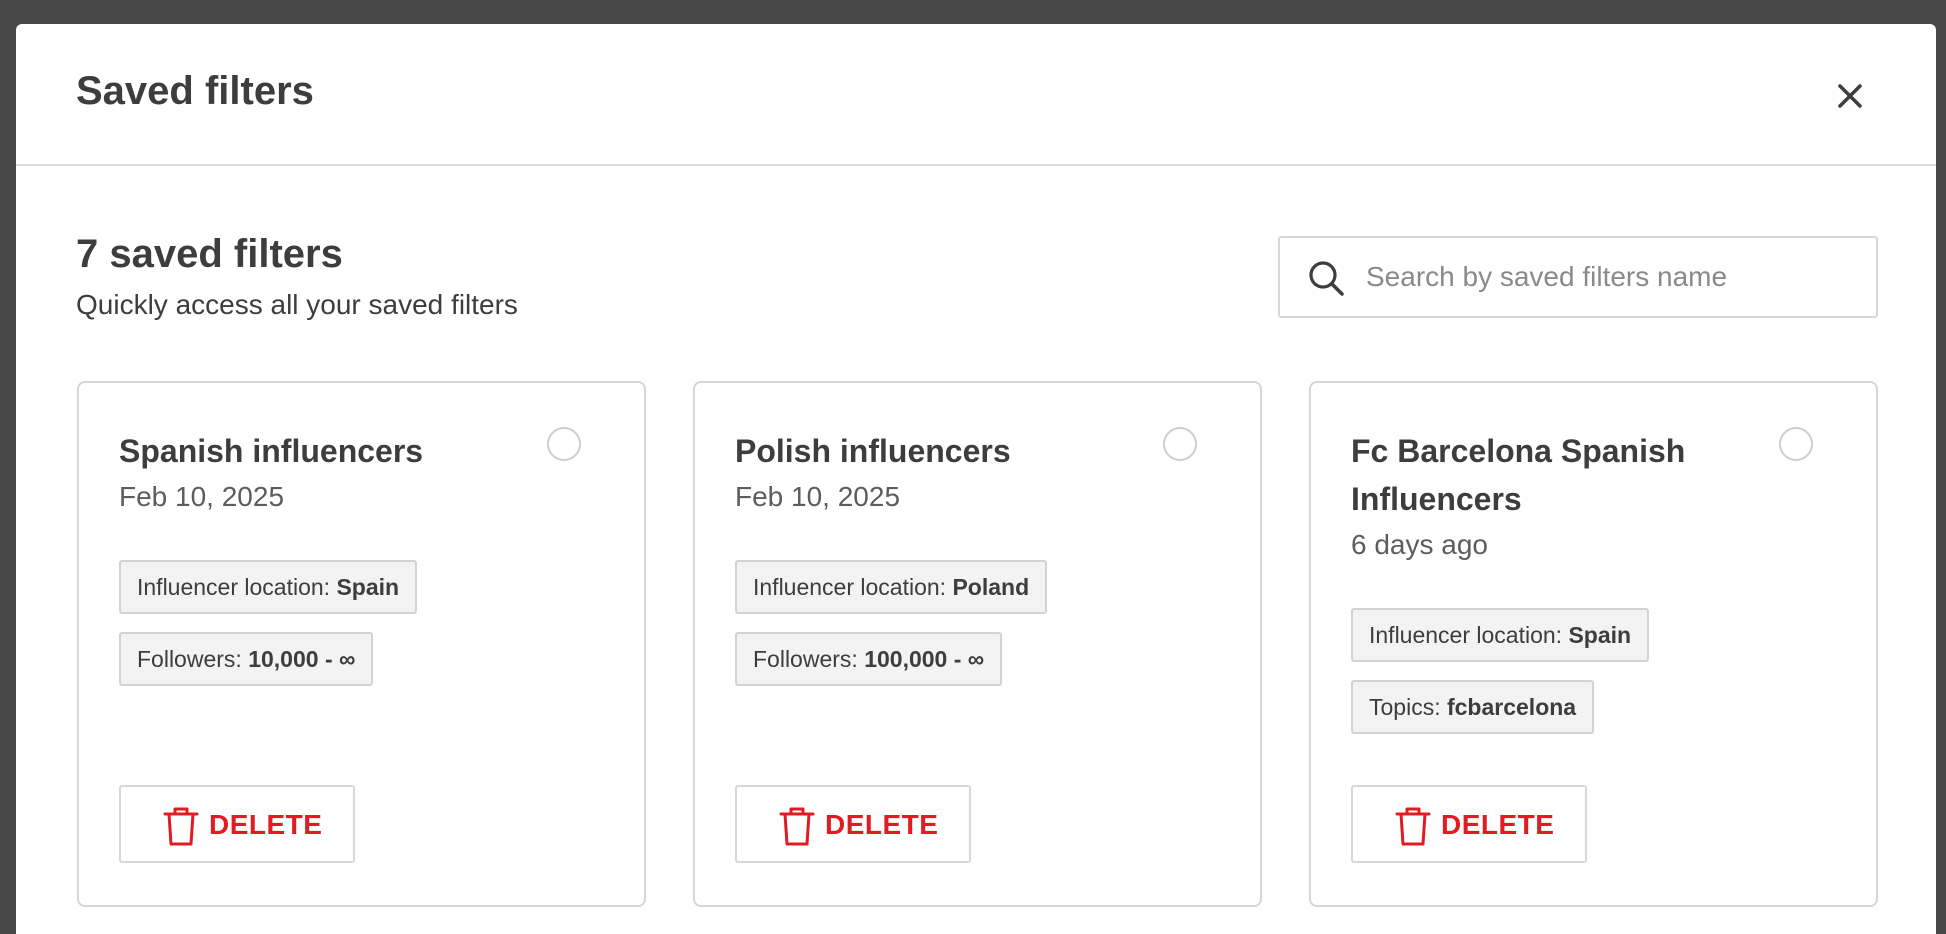 The width and height of the screenshot is (1946, 934). Describe the element at coordinates (329, 473) in the screenshot. I see `card-title-block: Spanish influencers Feb 10, 2025` at that location.